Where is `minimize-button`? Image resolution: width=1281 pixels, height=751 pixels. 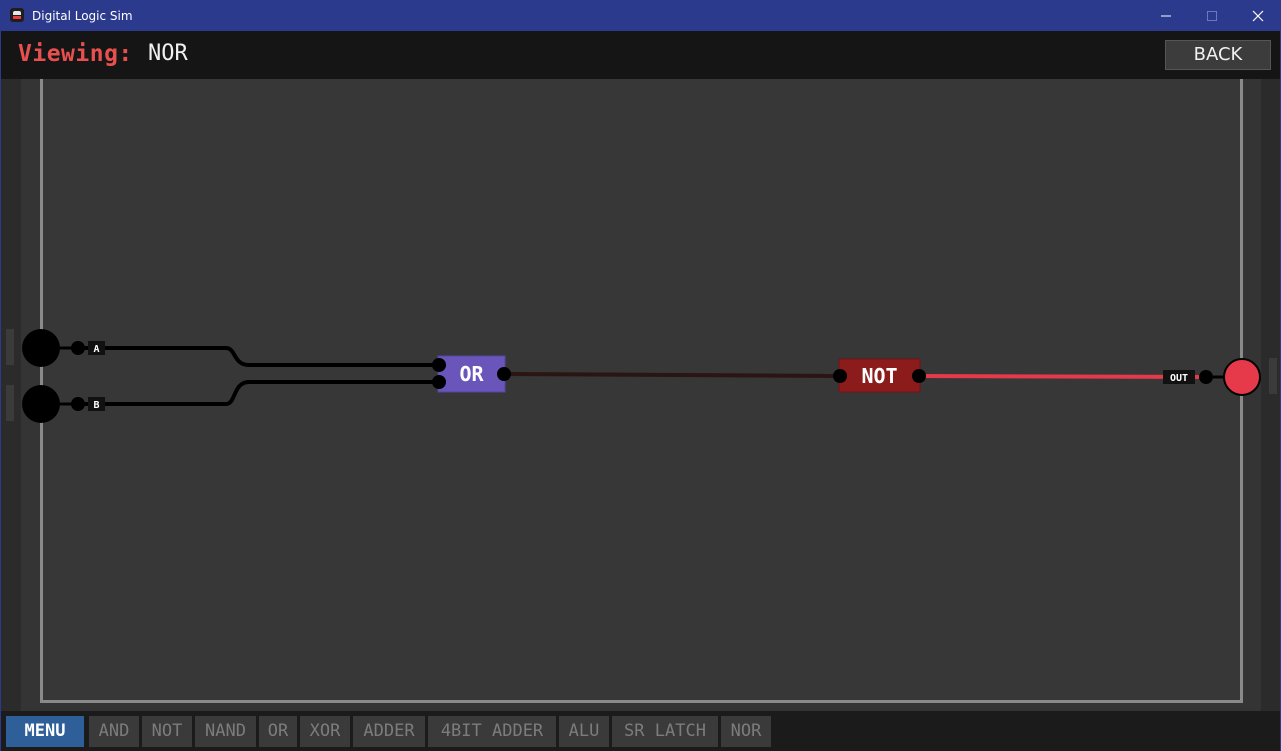
minimize-button is located at coordinates (1166, 16).